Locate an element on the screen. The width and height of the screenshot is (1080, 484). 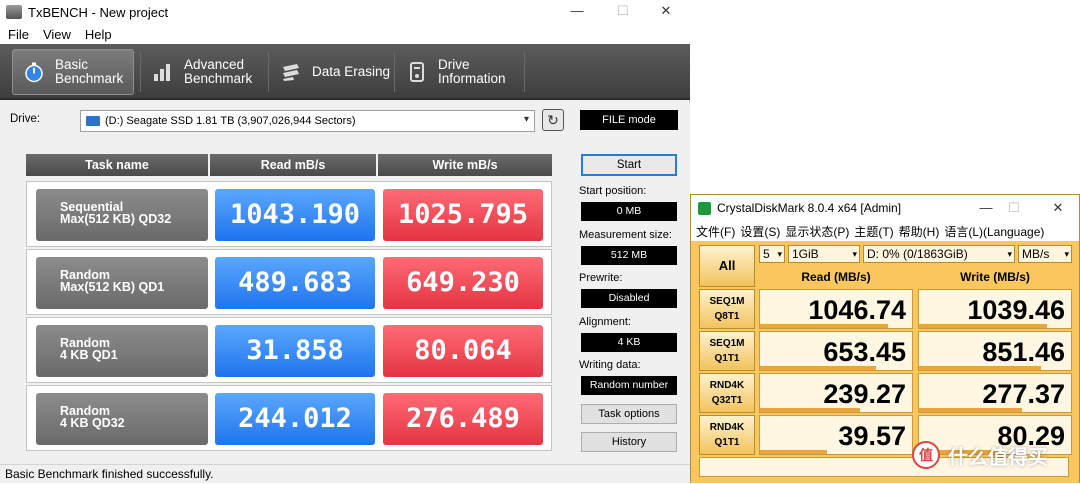
refresh-icon: ↻ is located at coordinates (553, 120).